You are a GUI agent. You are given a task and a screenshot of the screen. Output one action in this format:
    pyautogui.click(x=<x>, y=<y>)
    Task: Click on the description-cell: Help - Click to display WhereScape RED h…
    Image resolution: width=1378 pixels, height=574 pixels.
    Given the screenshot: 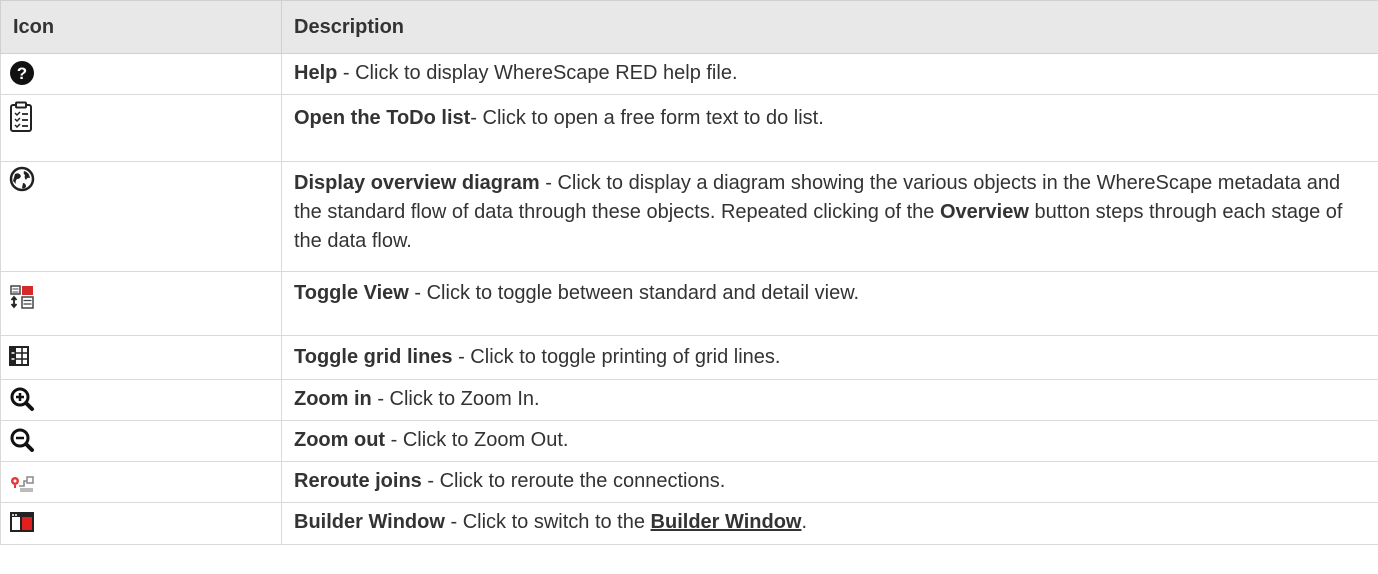 What is the action you would take?
    pyautogui.click(x=829, y=74)
    